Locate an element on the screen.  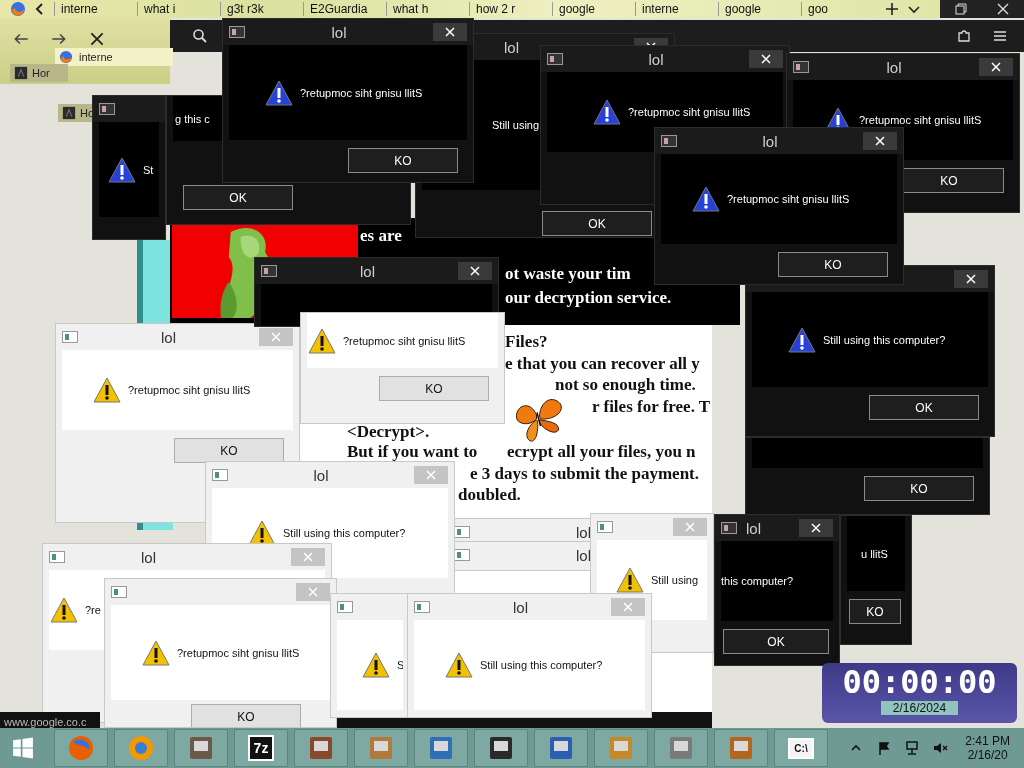
clock-time: 00:00:00 is located at coordinates (919, 682).